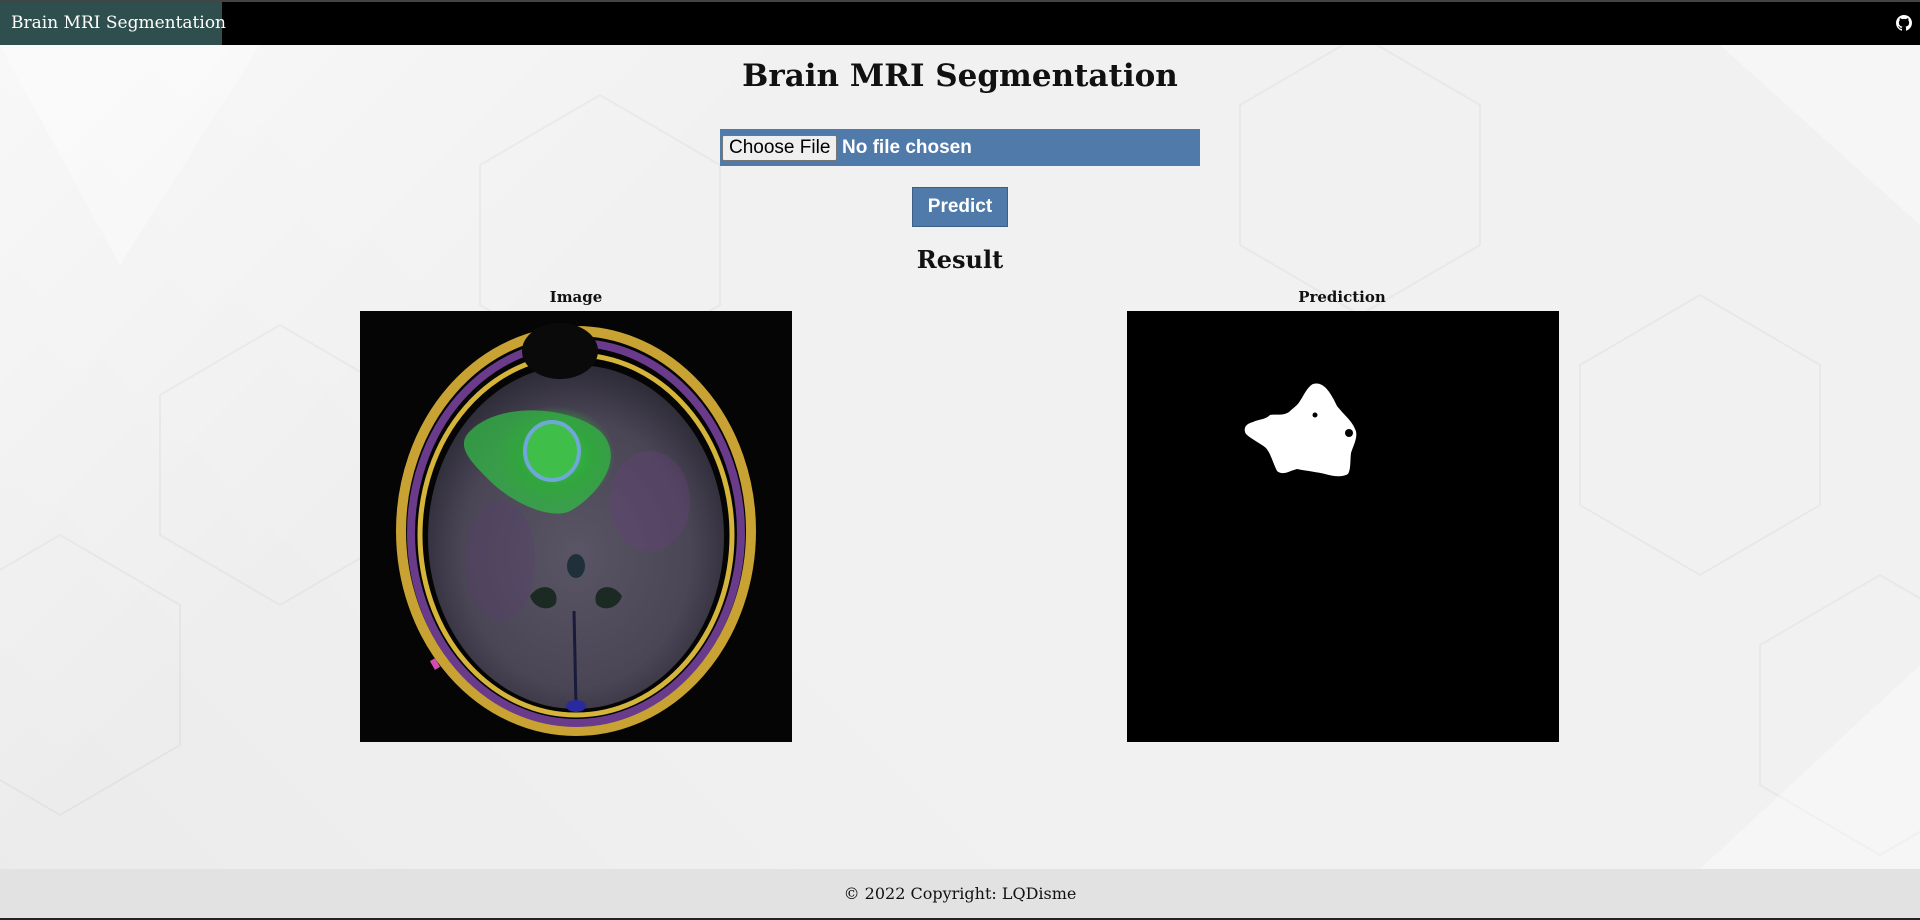 Image resolution: width=1920 pixels, height=920 pixels. I want to click on github-icon, so click(1904, 23).